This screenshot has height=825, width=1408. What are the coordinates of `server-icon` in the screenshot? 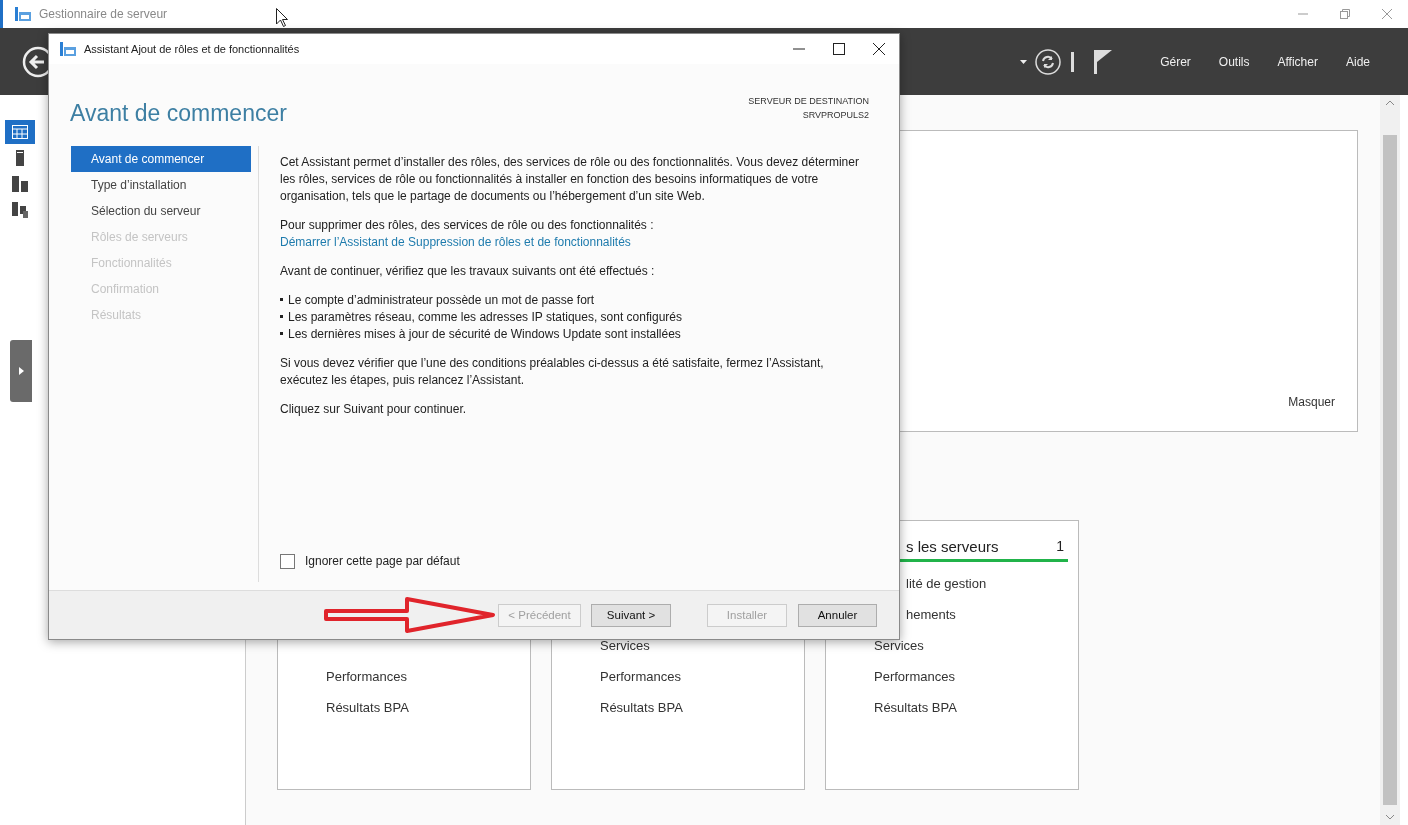 It's located at (20, 158).